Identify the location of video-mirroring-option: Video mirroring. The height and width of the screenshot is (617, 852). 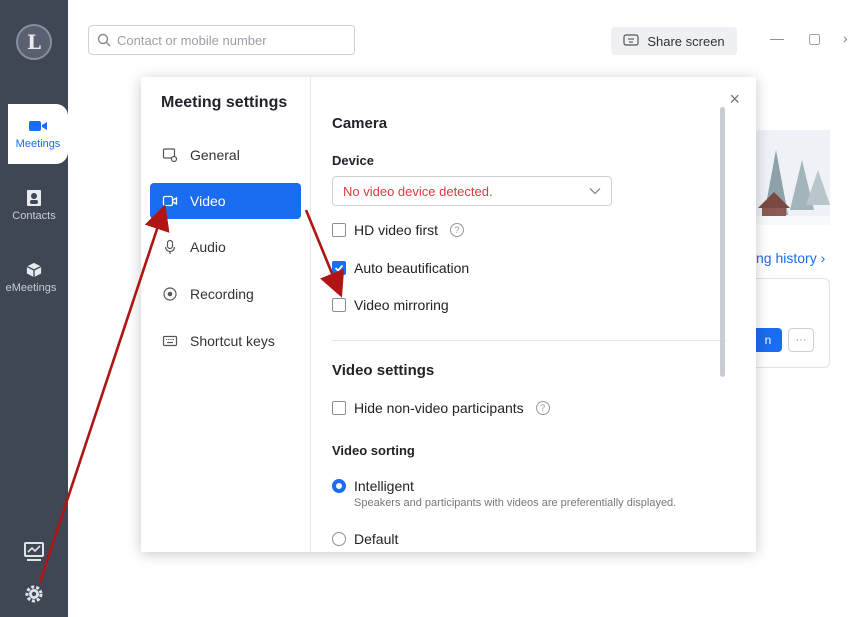
(390, 305).